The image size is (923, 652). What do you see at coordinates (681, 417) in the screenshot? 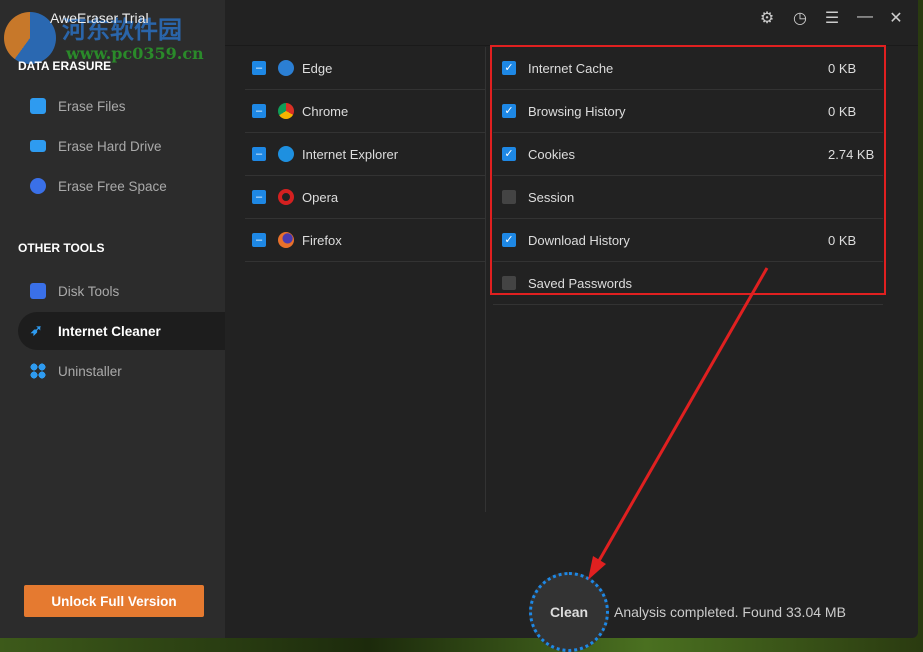
I see `arrow-line` at bounding box center [681, 417].